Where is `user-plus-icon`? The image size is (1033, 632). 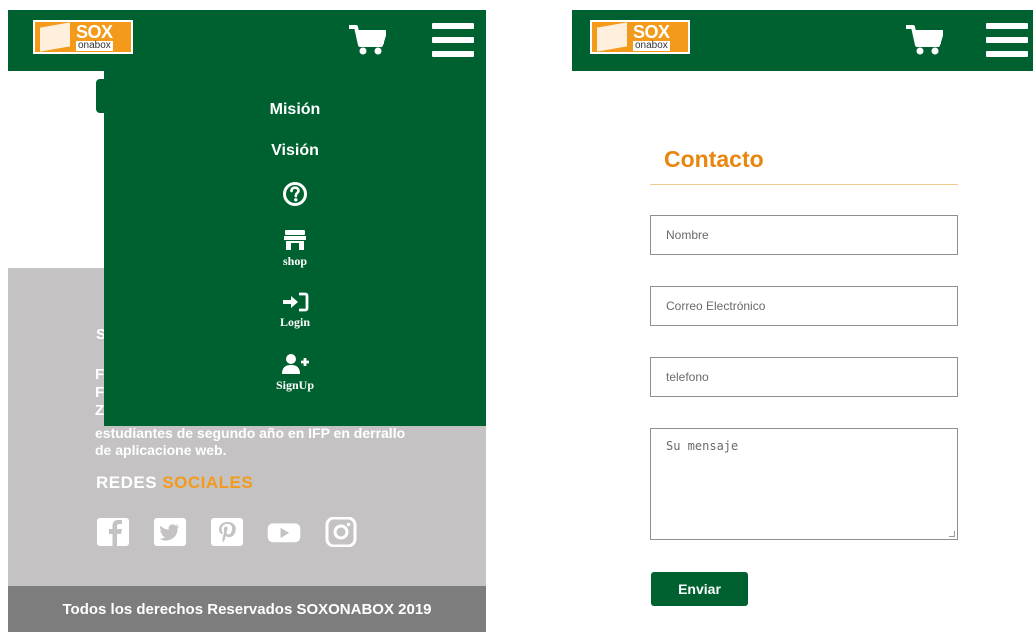 user-plus-icon is located at coordinates (295, 364).